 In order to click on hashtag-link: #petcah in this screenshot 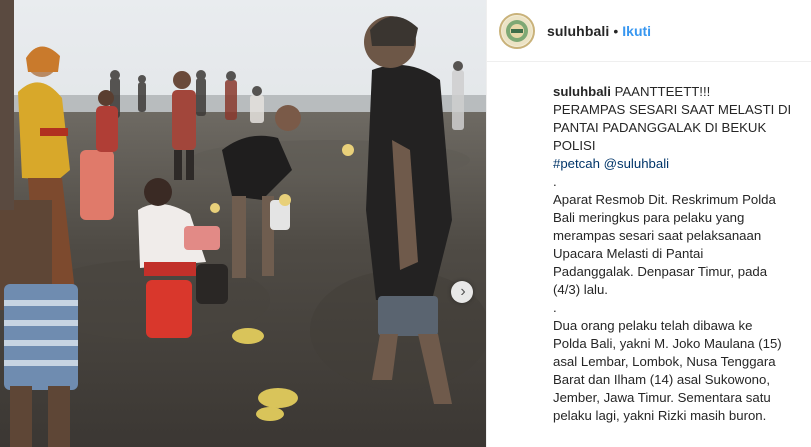, I will do `click(576, 163)`.